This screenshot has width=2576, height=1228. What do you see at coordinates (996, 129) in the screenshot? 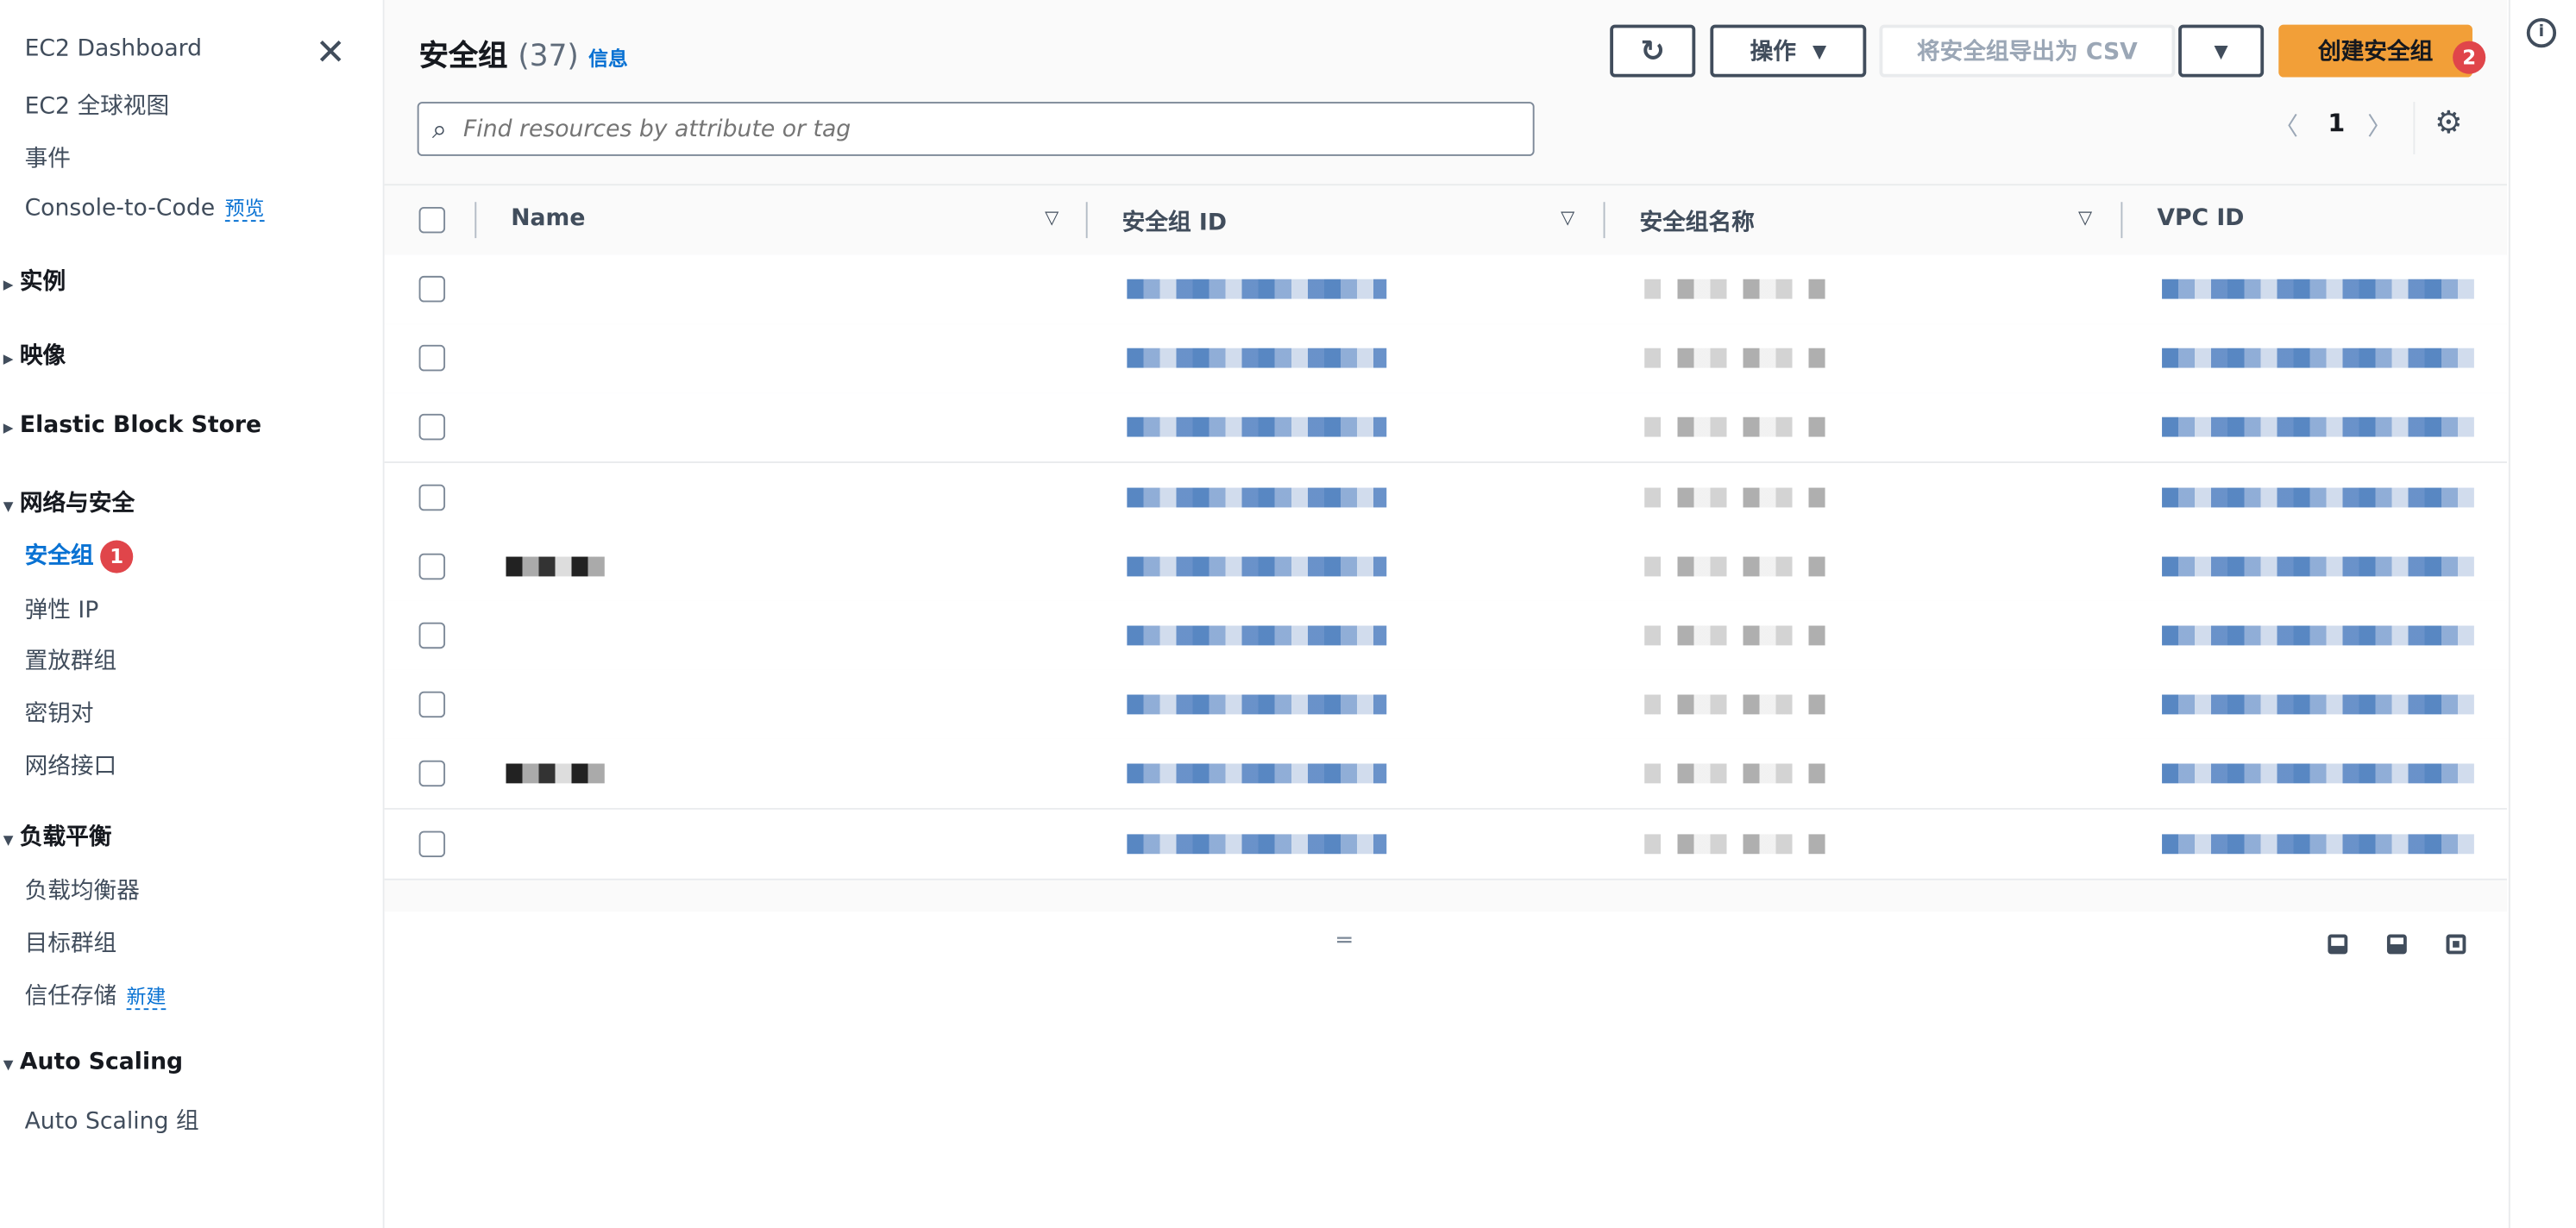
I see `search-input` at bounding box center [996, 129].